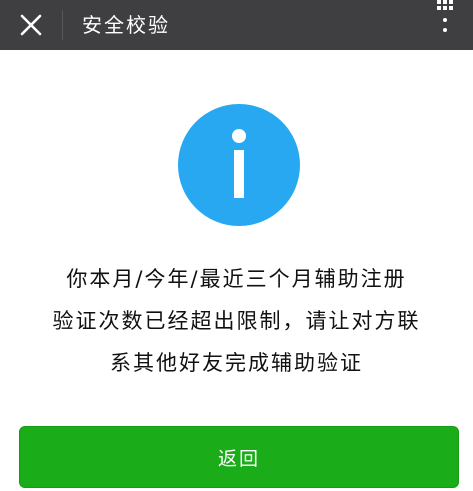  Describe the element at coordinates (126, 25) in the screenshot. I see `page-title: 安全校验` at that location.